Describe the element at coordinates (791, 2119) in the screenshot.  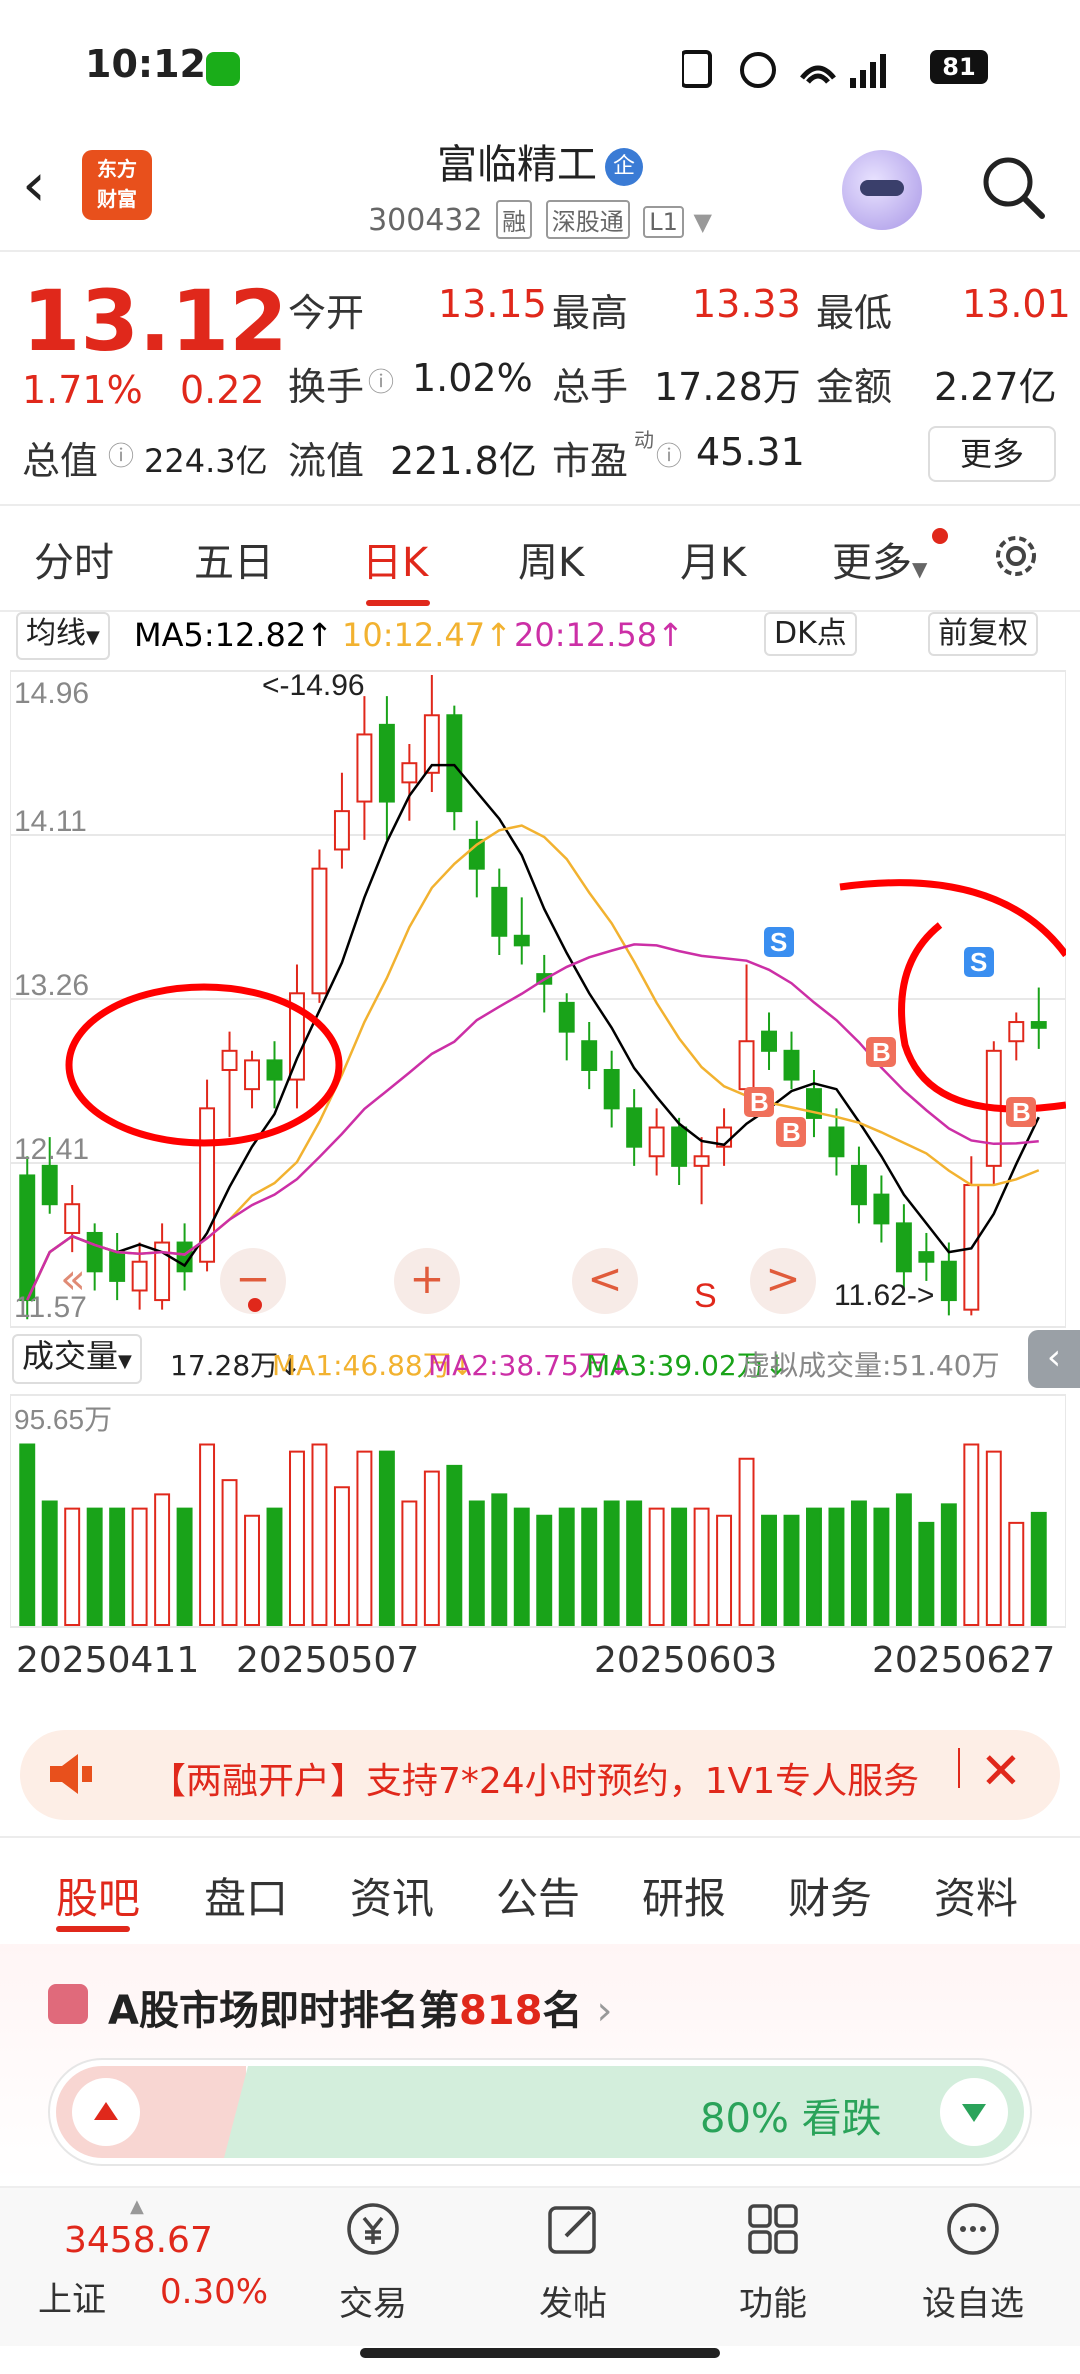
I see `bear-percentage: 80% 看跌` at that location.